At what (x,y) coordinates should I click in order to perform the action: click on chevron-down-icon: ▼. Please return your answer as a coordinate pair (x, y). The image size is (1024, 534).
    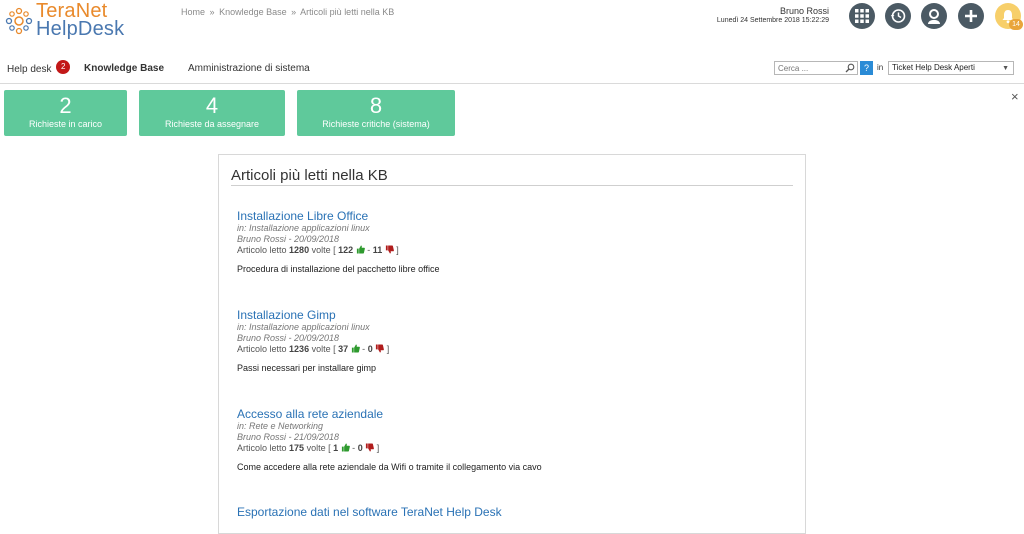
    Looking at the image, I should click on (1005, 68).